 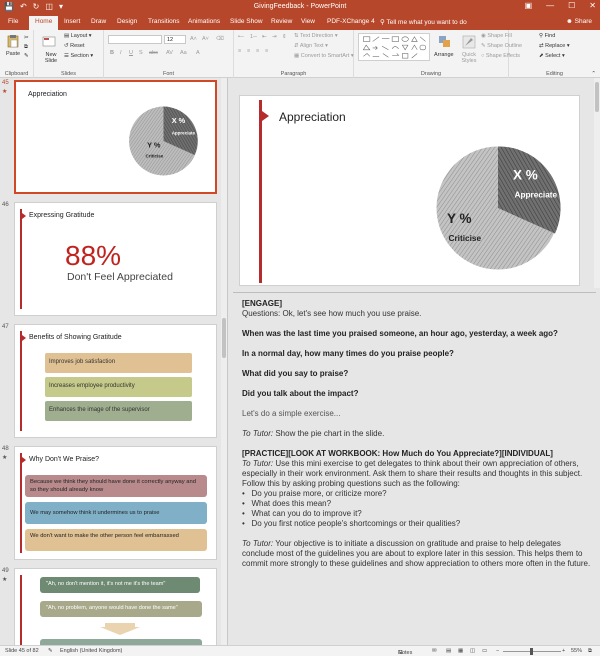 I want to click on format-painter-icon: ✎, so click(x=26, y=56).